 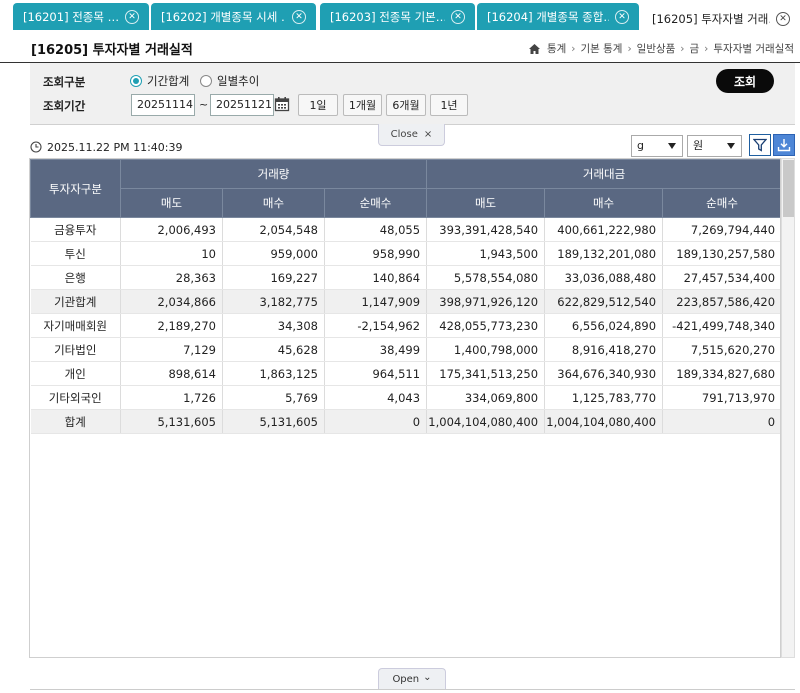 I want to click on table-cell: 8,916,418,270, so click(x=604, y=349).